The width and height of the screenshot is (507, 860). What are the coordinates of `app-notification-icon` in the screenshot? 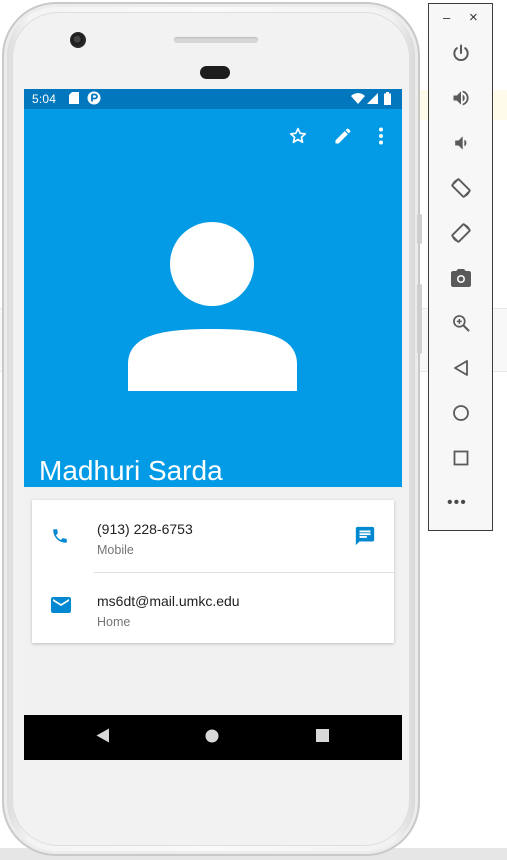 It's located at (94, 99).